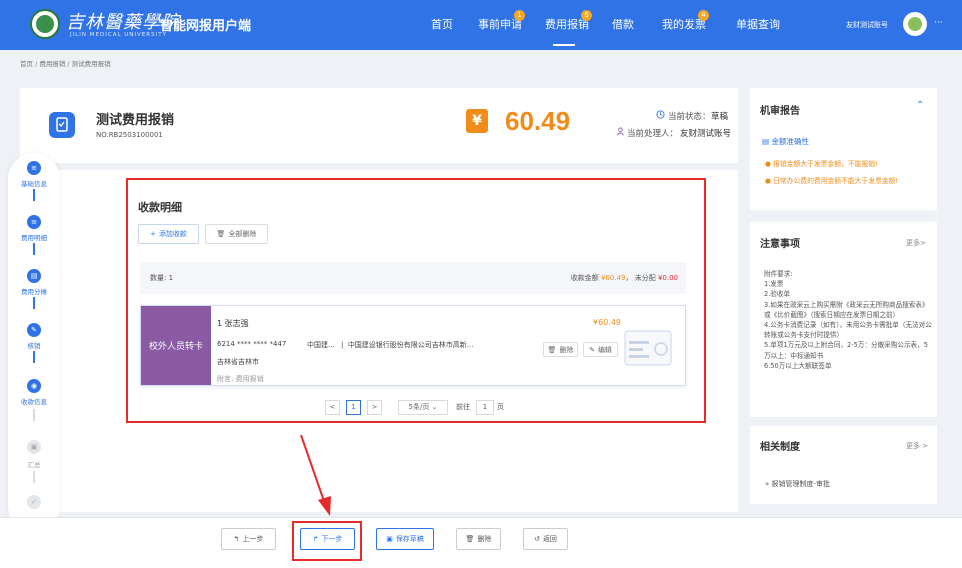 The height and width of the screenshot is (568, 962). I want to click on nav-item-pre-application: 事前申请, so click(500, 25).